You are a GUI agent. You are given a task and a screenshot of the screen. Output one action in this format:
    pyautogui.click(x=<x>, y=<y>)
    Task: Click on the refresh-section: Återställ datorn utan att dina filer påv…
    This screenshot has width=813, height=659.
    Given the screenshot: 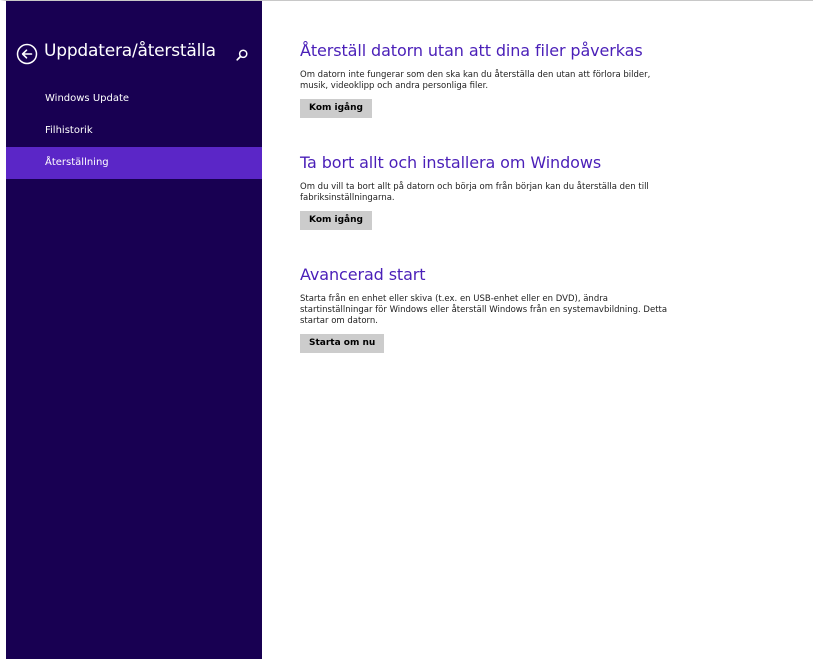 What is the action you would take?
    pyautogui.click(x=550, y=79)
    